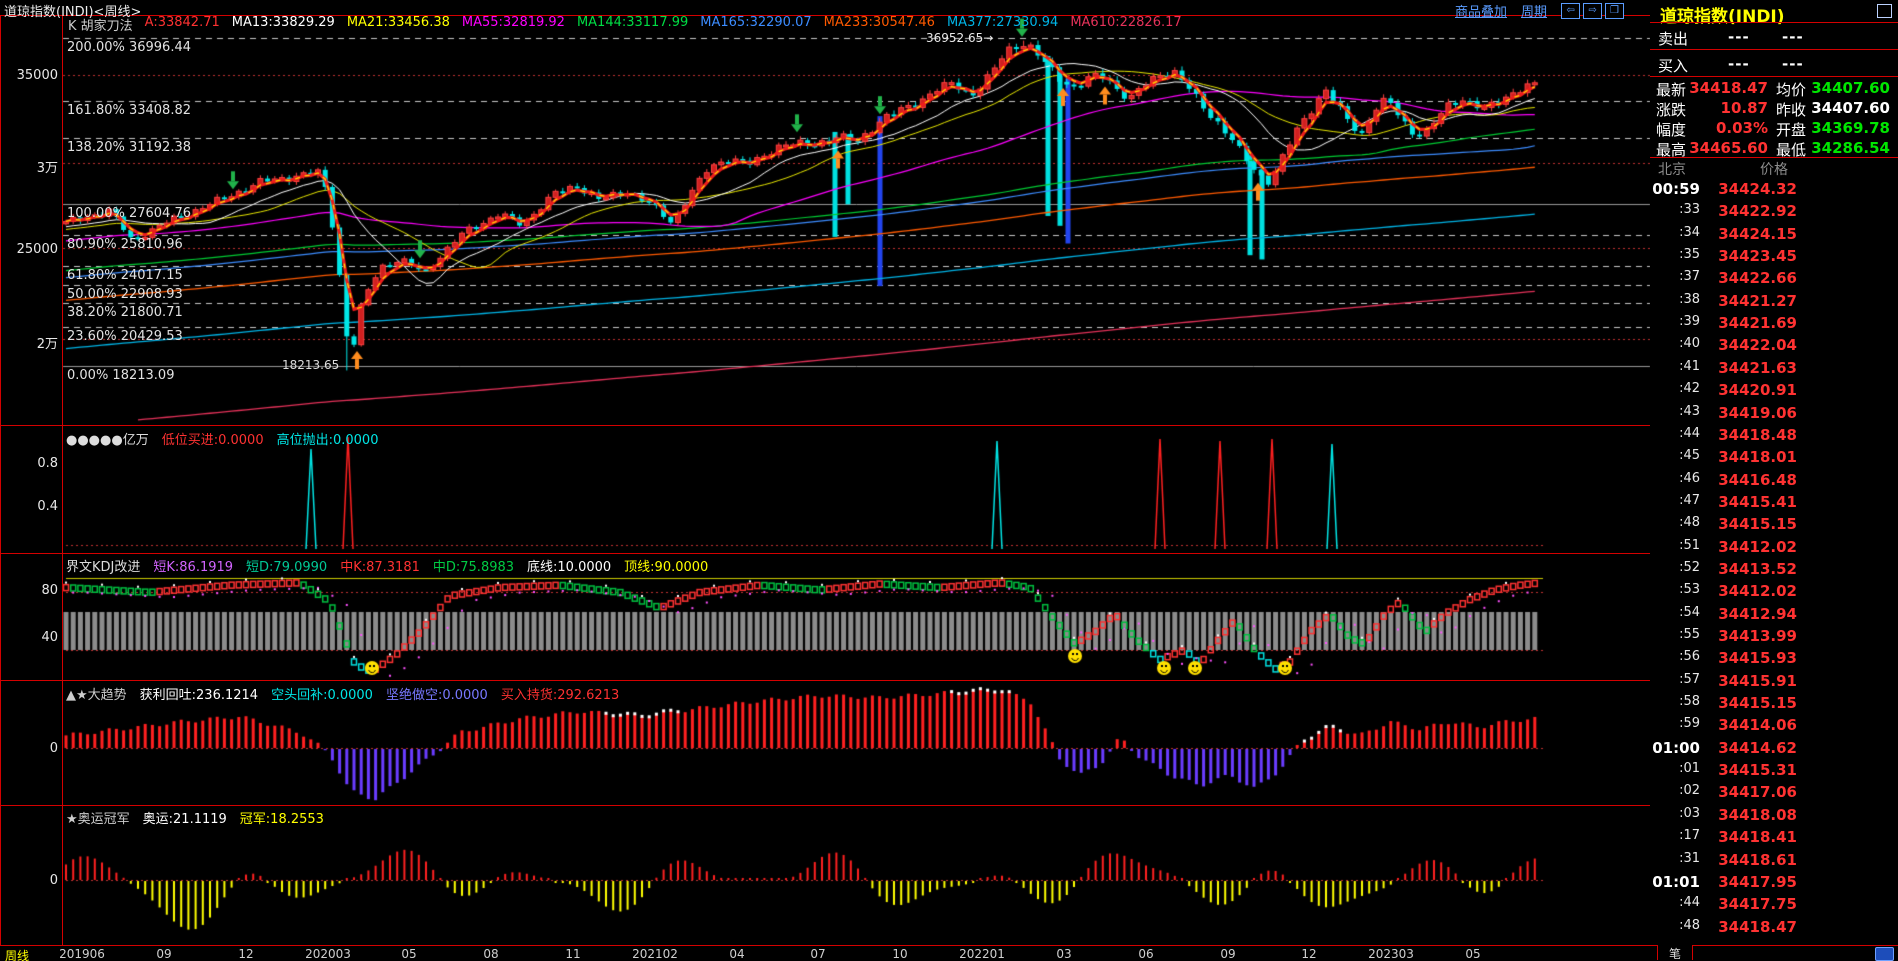  Describe the element at coordinates (1757, 345) in the screenshot. I see `tick-price: 34422.04` at that location.